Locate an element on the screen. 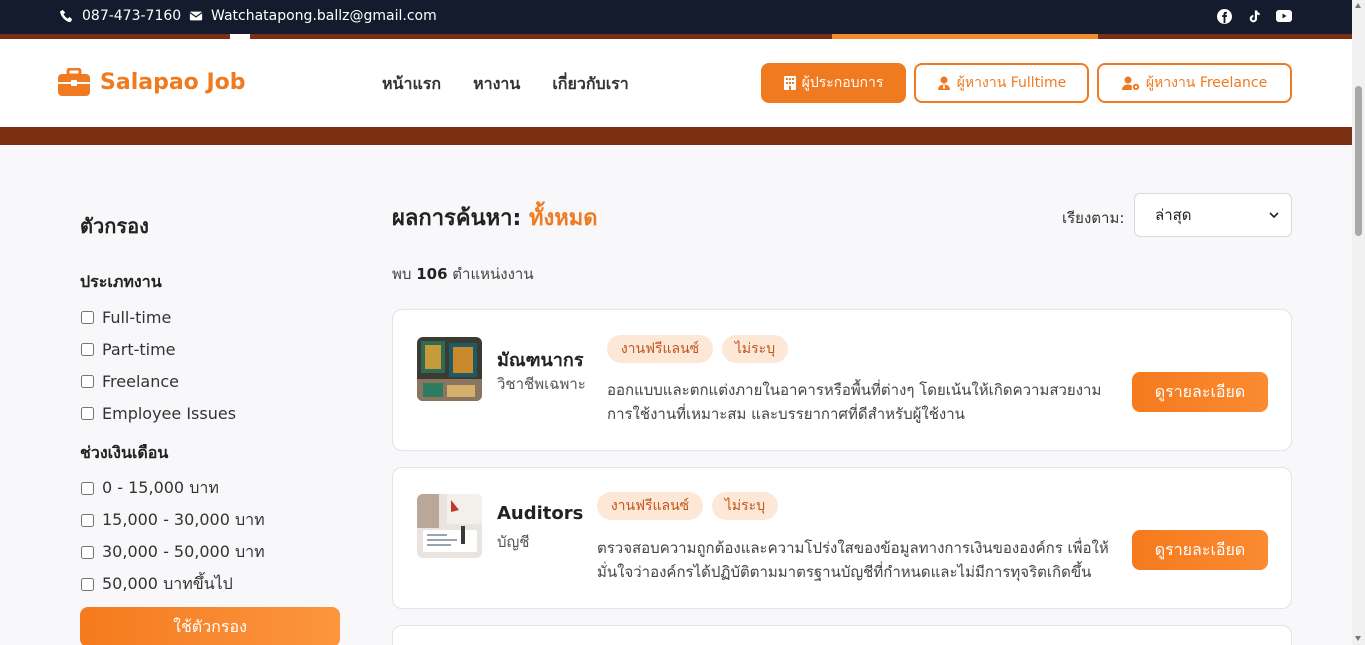 This screenshot has height=645, width=1365. filter-title: ตัวกรอง is located at coordinates (114, 226).